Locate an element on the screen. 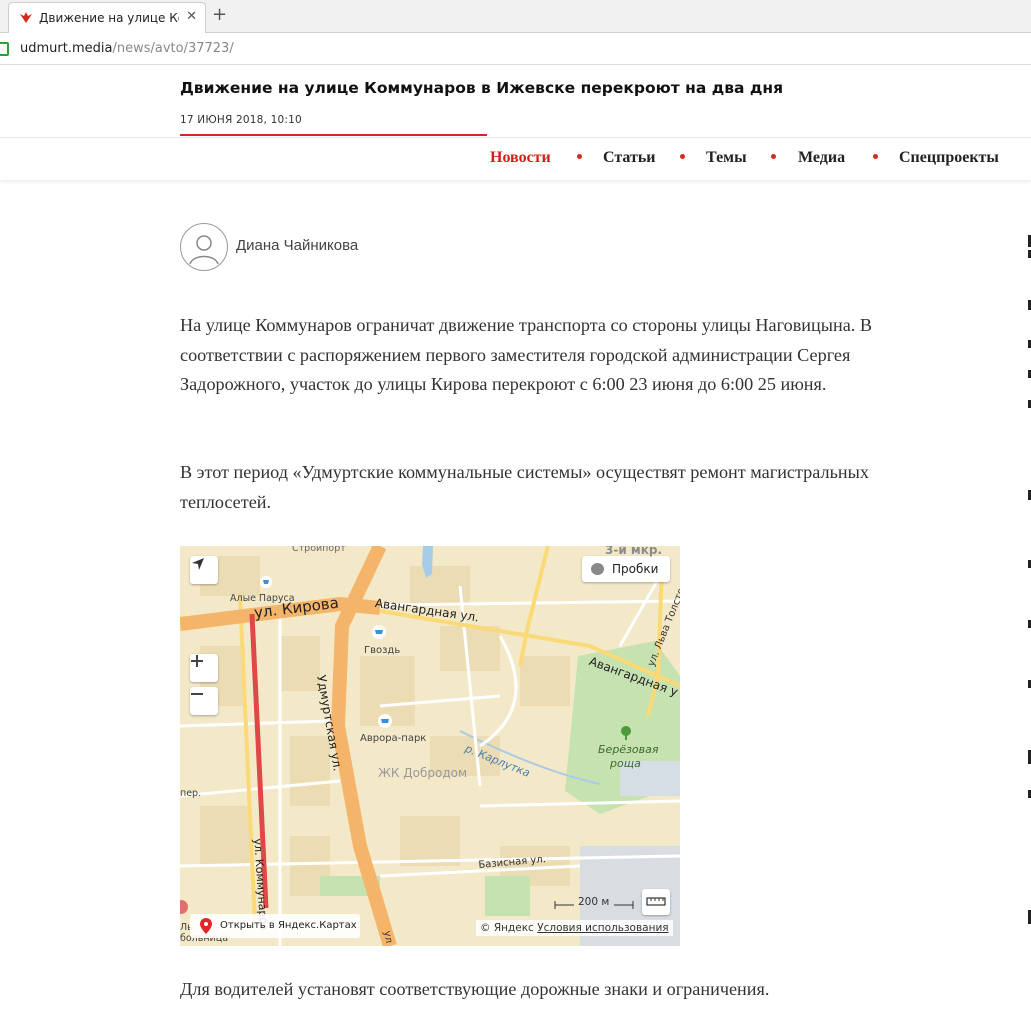  map-label: Гвоздь is located at coordinates (382, 650).